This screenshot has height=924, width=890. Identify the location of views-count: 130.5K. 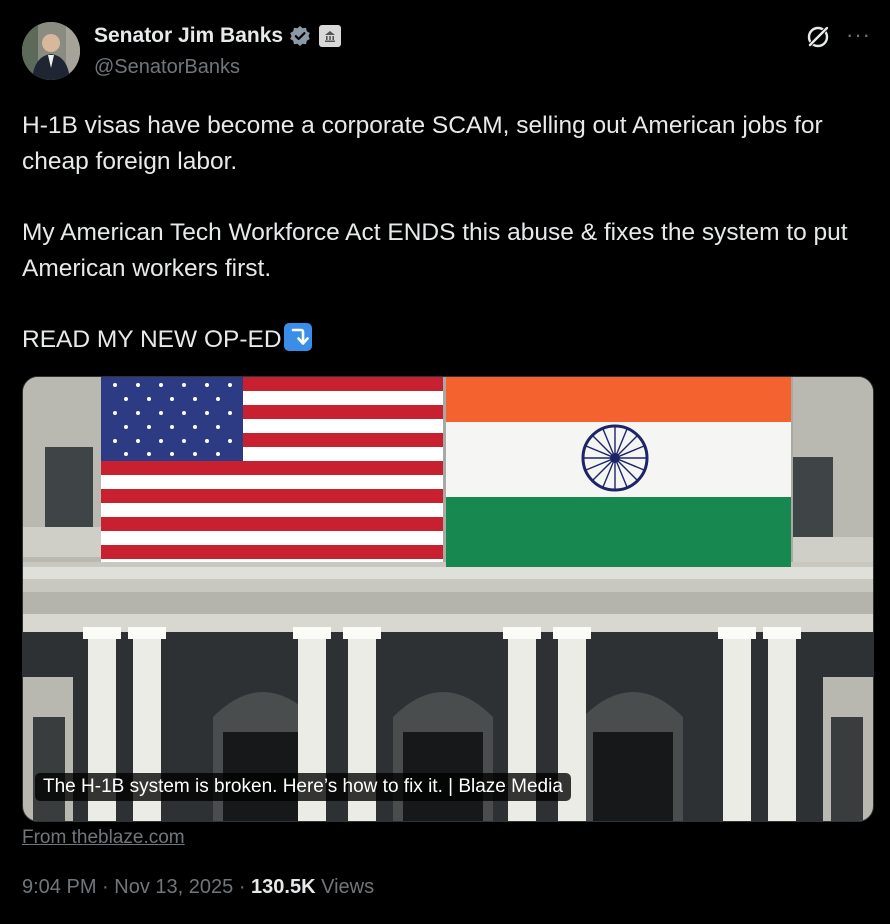
(283, 887).